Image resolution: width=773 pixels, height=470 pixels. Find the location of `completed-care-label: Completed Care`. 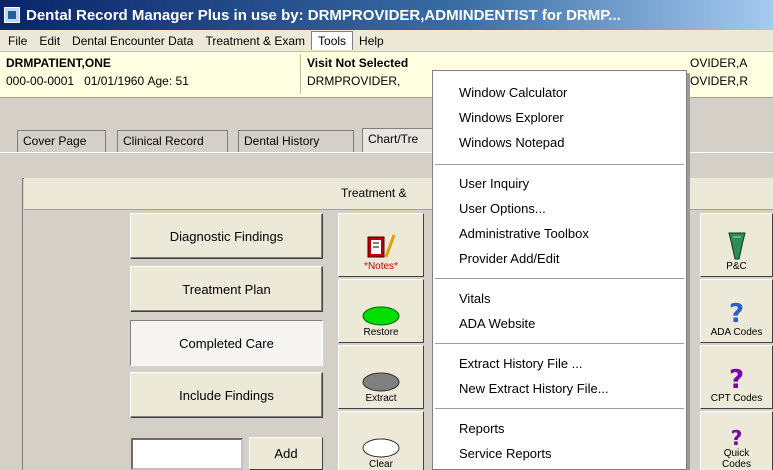

completed-care-label: Completed Care is located at coordinates (226, 343).